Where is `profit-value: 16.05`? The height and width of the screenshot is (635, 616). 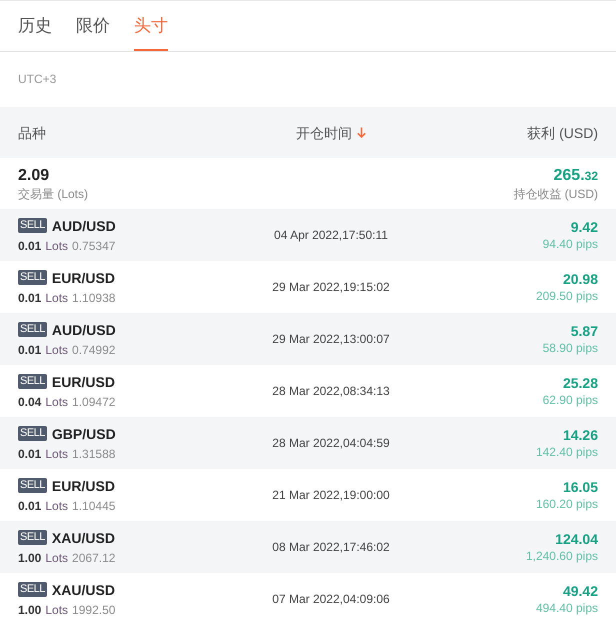
profit-value: 16.05 is located at coordinates (580, 487).